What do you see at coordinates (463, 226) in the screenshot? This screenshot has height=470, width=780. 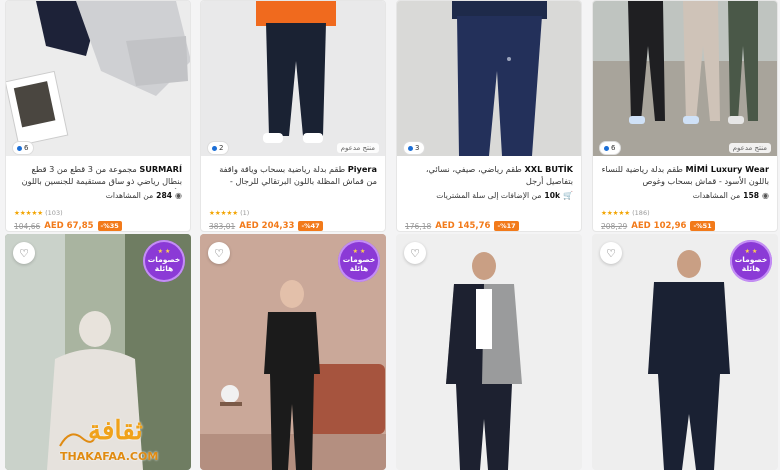 I see `current-price: AED 145,76` at bounding box center [463, 226].